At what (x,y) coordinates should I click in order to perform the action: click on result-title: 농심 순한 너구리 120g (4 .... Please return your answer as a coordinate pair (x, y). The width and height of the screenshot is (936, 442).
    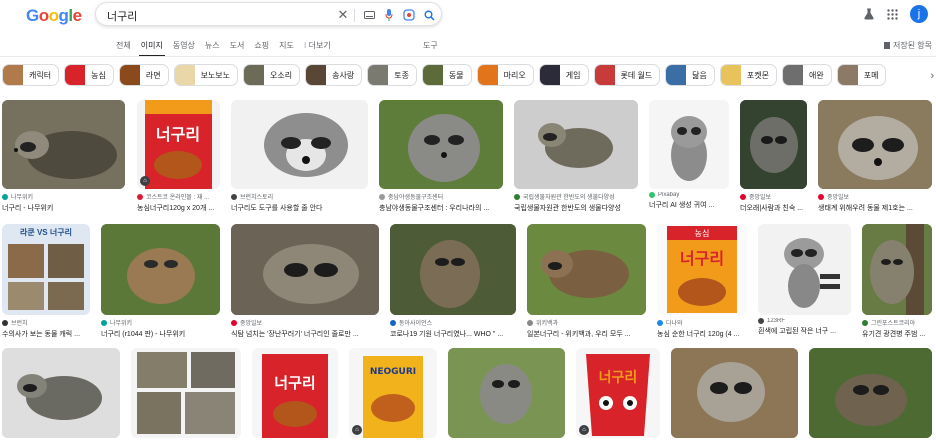
    Looking at the image, I should click on (702, 334).